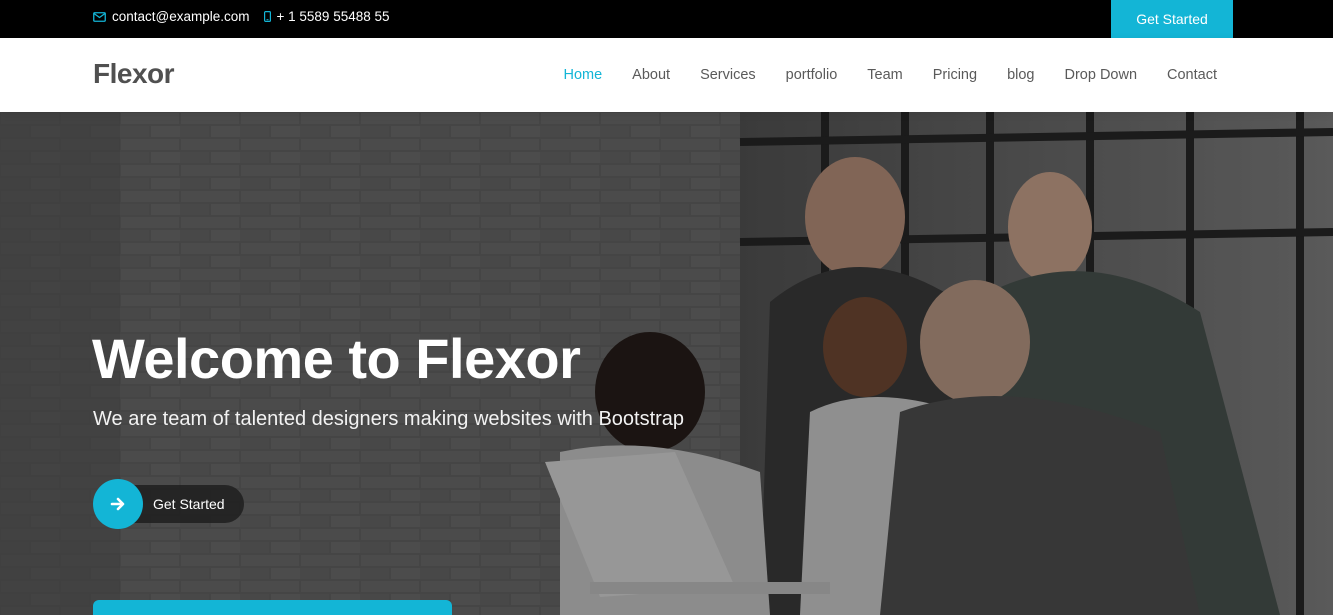 This screenshot has width=1333, height=615. I want to click on phone-icon, so click(267, 16).